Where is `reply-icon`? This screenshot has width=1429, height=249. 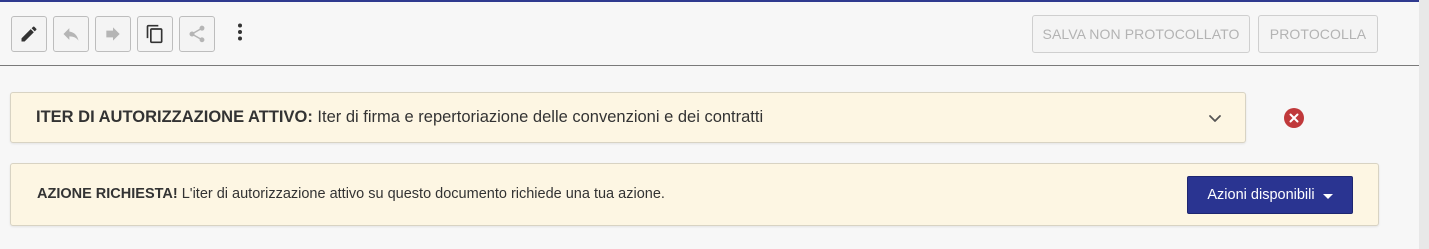 reply-icon is located at coordinates (71, 34).